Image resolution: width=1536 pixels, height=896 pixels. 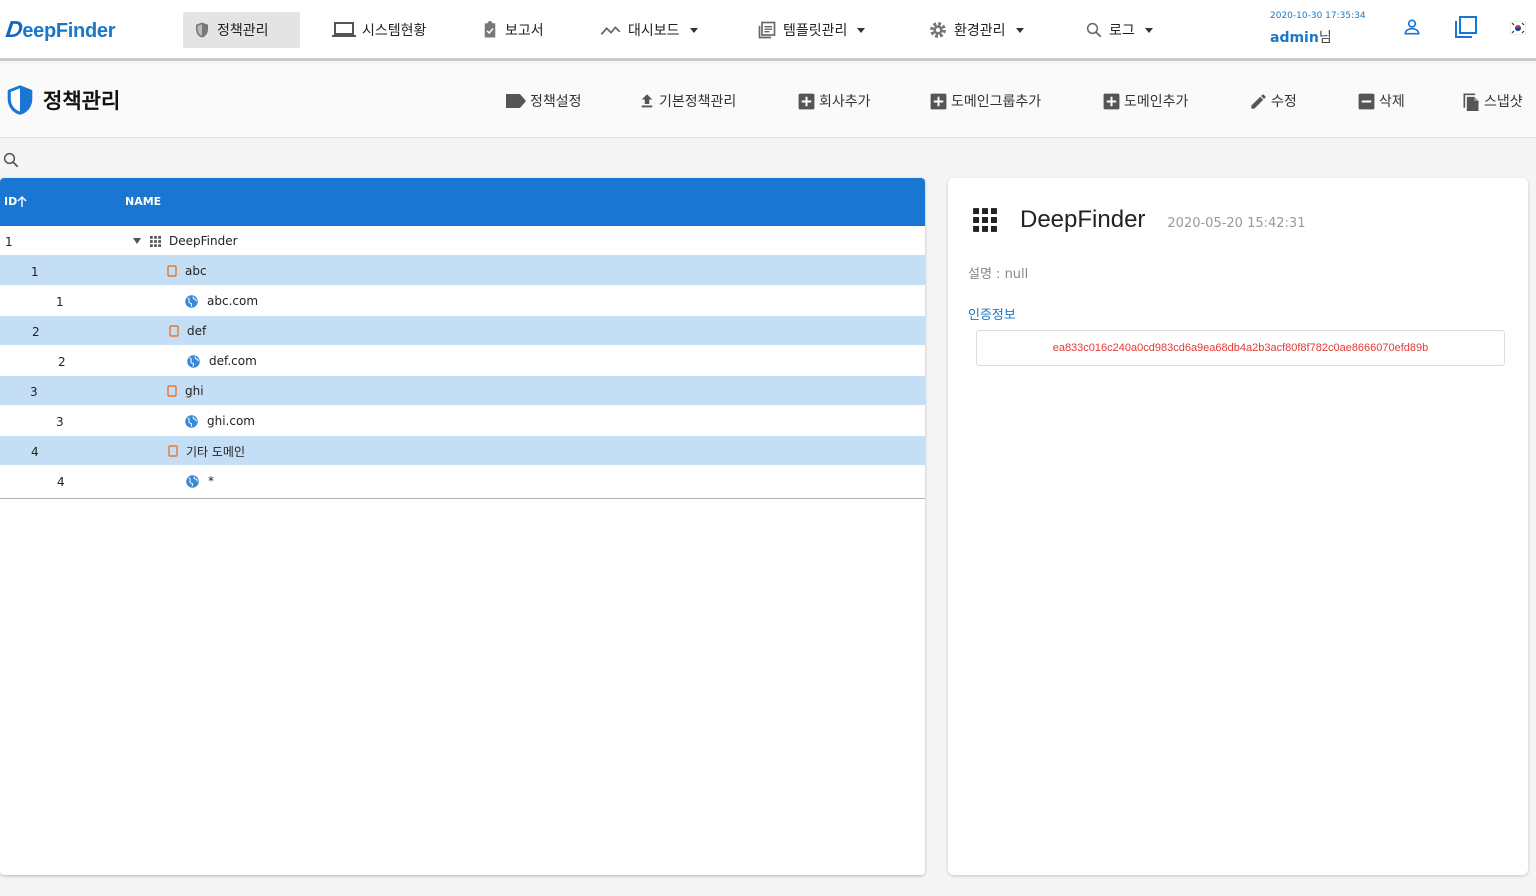 I want to click on row-name: *, so click(x=211, y=481).